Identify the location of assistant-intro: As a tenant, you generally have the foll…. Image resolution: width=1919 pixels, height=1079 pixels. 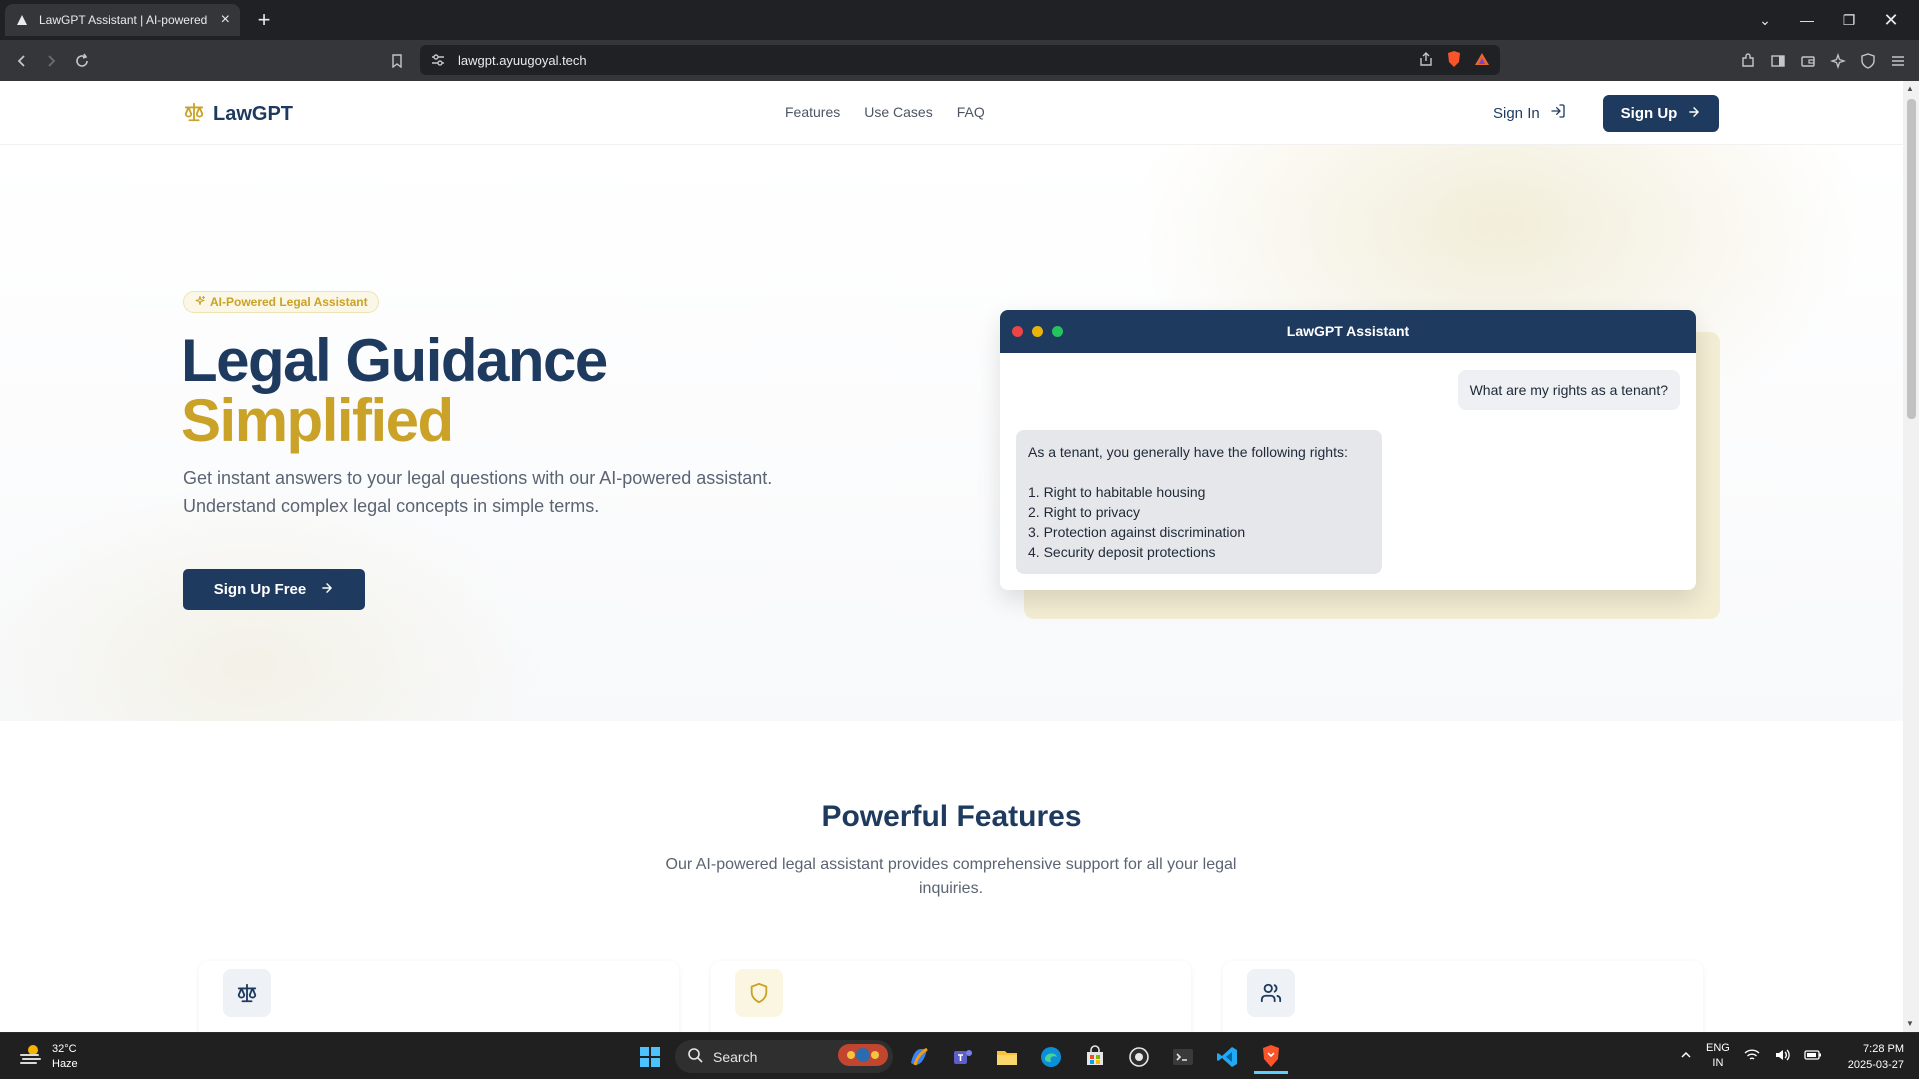
(1188, 452).